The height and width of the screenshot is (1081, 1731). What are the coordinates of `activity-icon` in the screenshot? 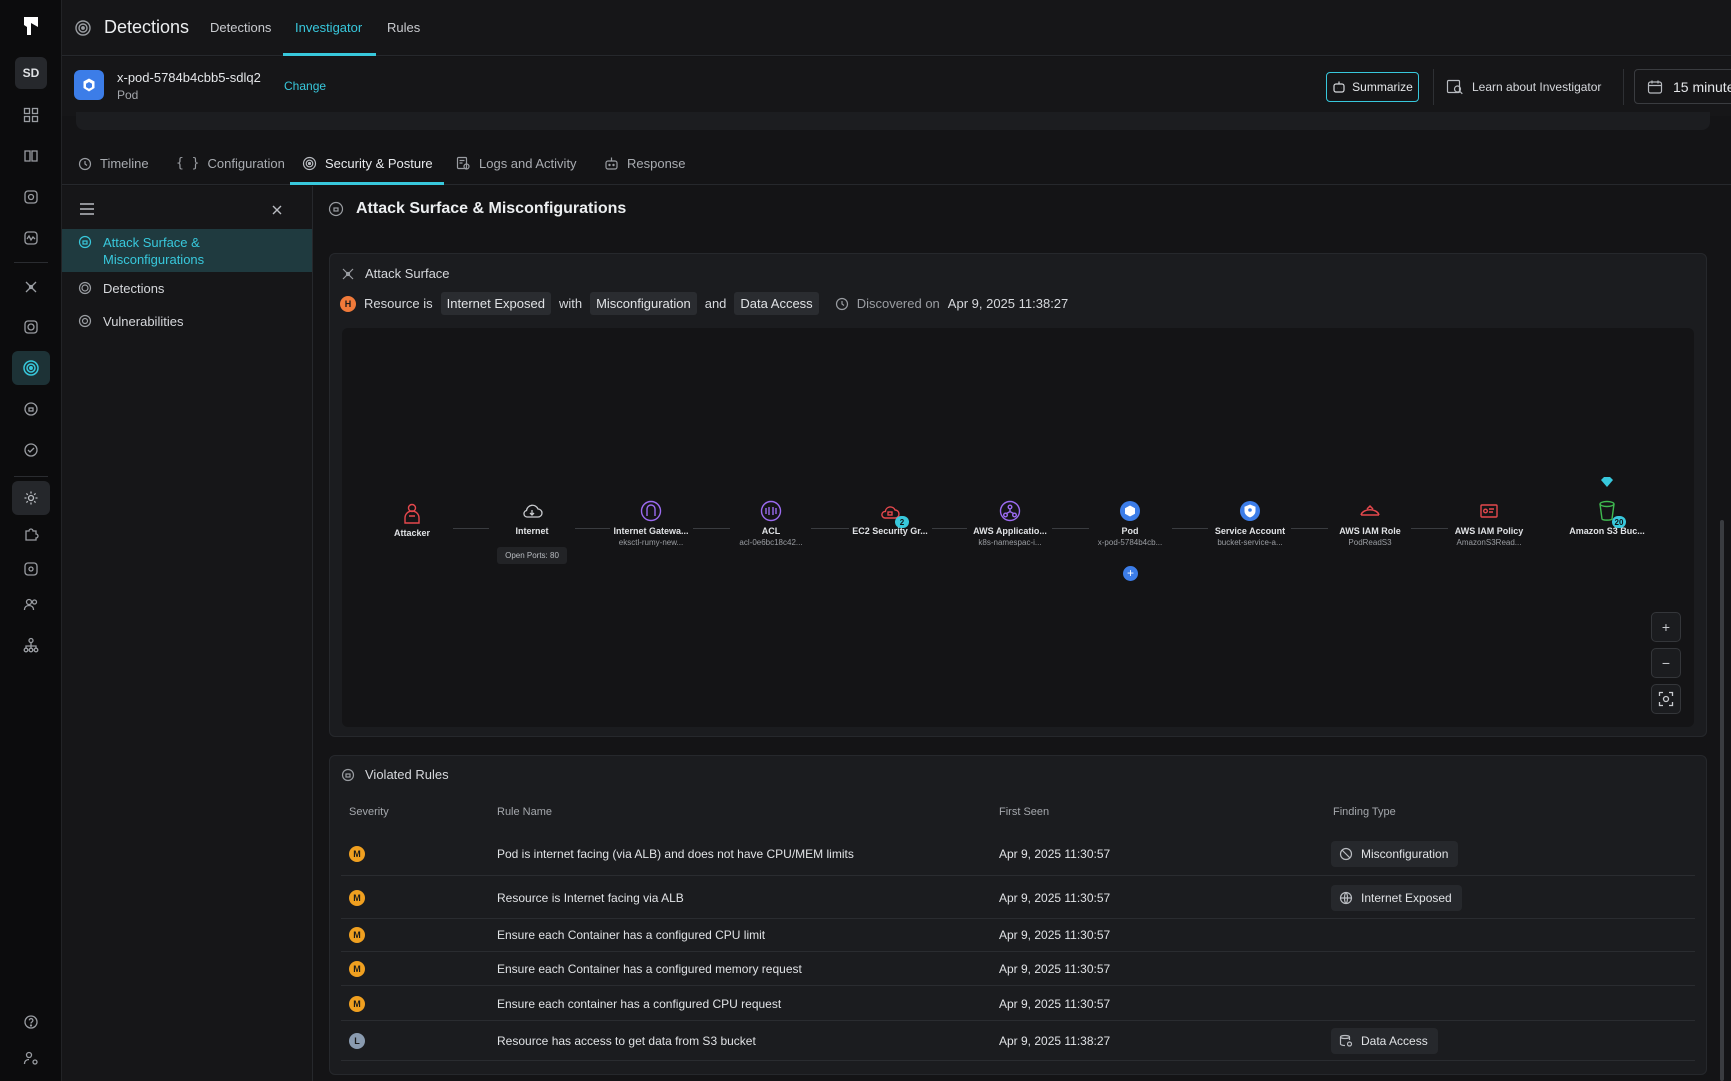 It's located at (31, 238).